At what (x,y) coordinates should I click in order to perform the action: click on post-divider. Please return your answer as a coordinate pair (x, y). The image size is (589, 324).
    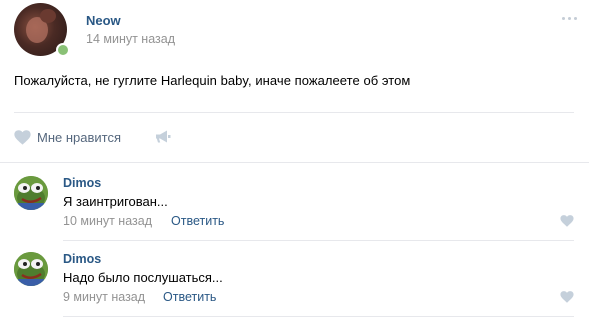
    Looking at the image, I should click on (294, 112).